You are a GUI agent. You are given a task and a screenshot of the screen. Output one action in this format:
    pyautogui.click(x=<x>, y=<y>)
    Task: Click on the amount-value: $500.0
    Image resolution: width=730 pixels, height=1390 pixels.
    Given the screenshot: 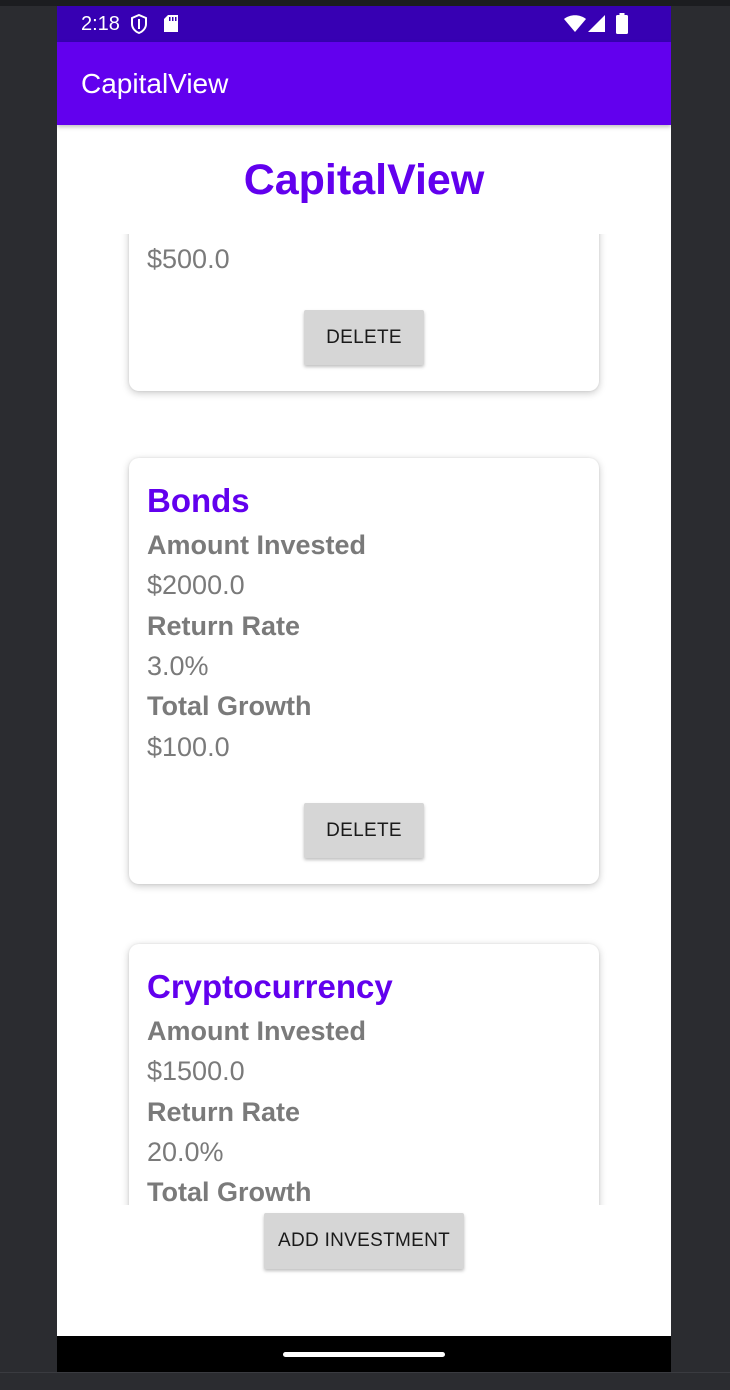 What is the action you would take?
    pyautogui.click(x=188, y=259)
    